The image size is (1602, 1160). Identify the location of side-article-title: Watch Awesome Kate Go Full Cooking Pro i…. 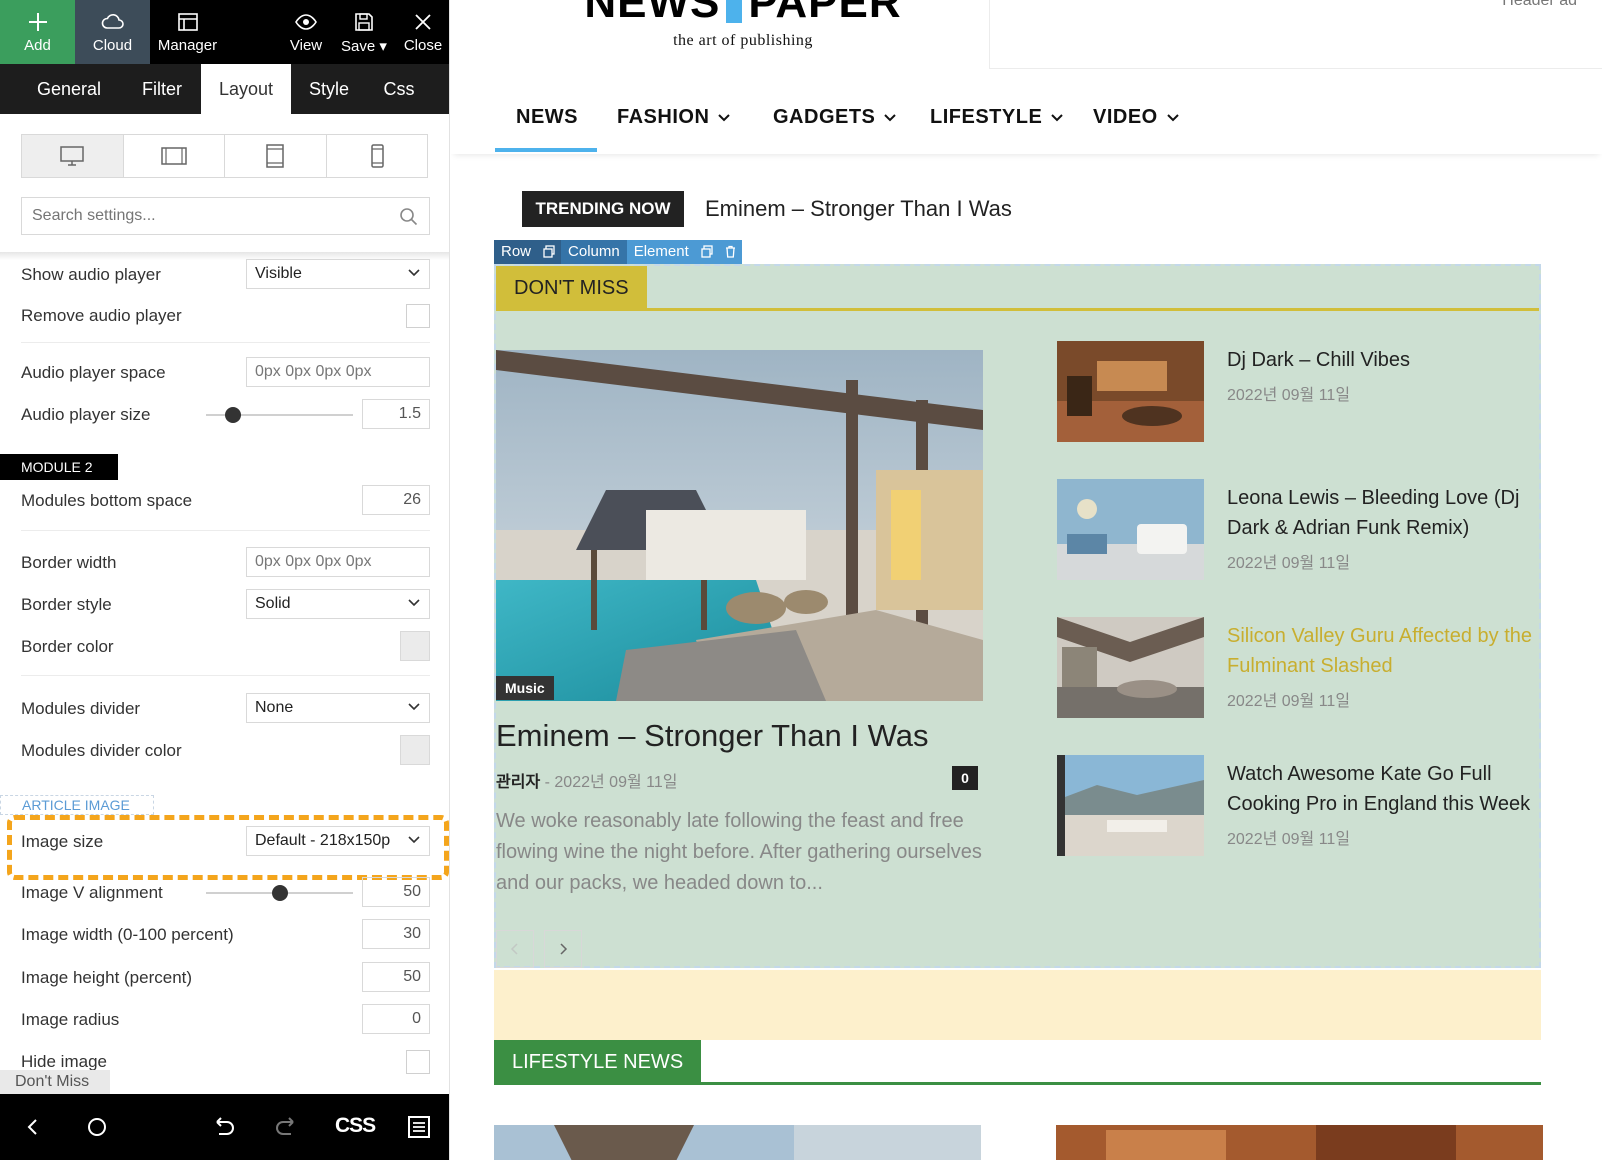
(1387, 789).